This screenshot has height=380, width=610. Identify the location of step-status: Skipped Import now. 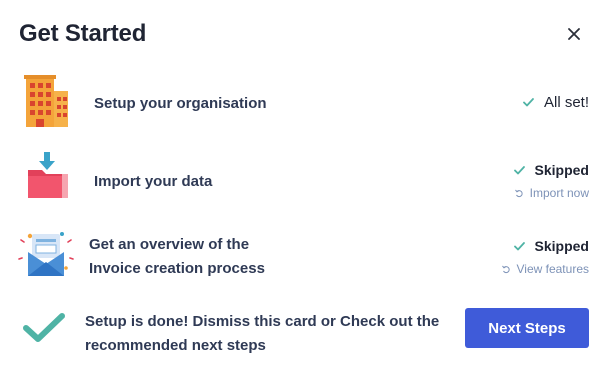
(551, 181).